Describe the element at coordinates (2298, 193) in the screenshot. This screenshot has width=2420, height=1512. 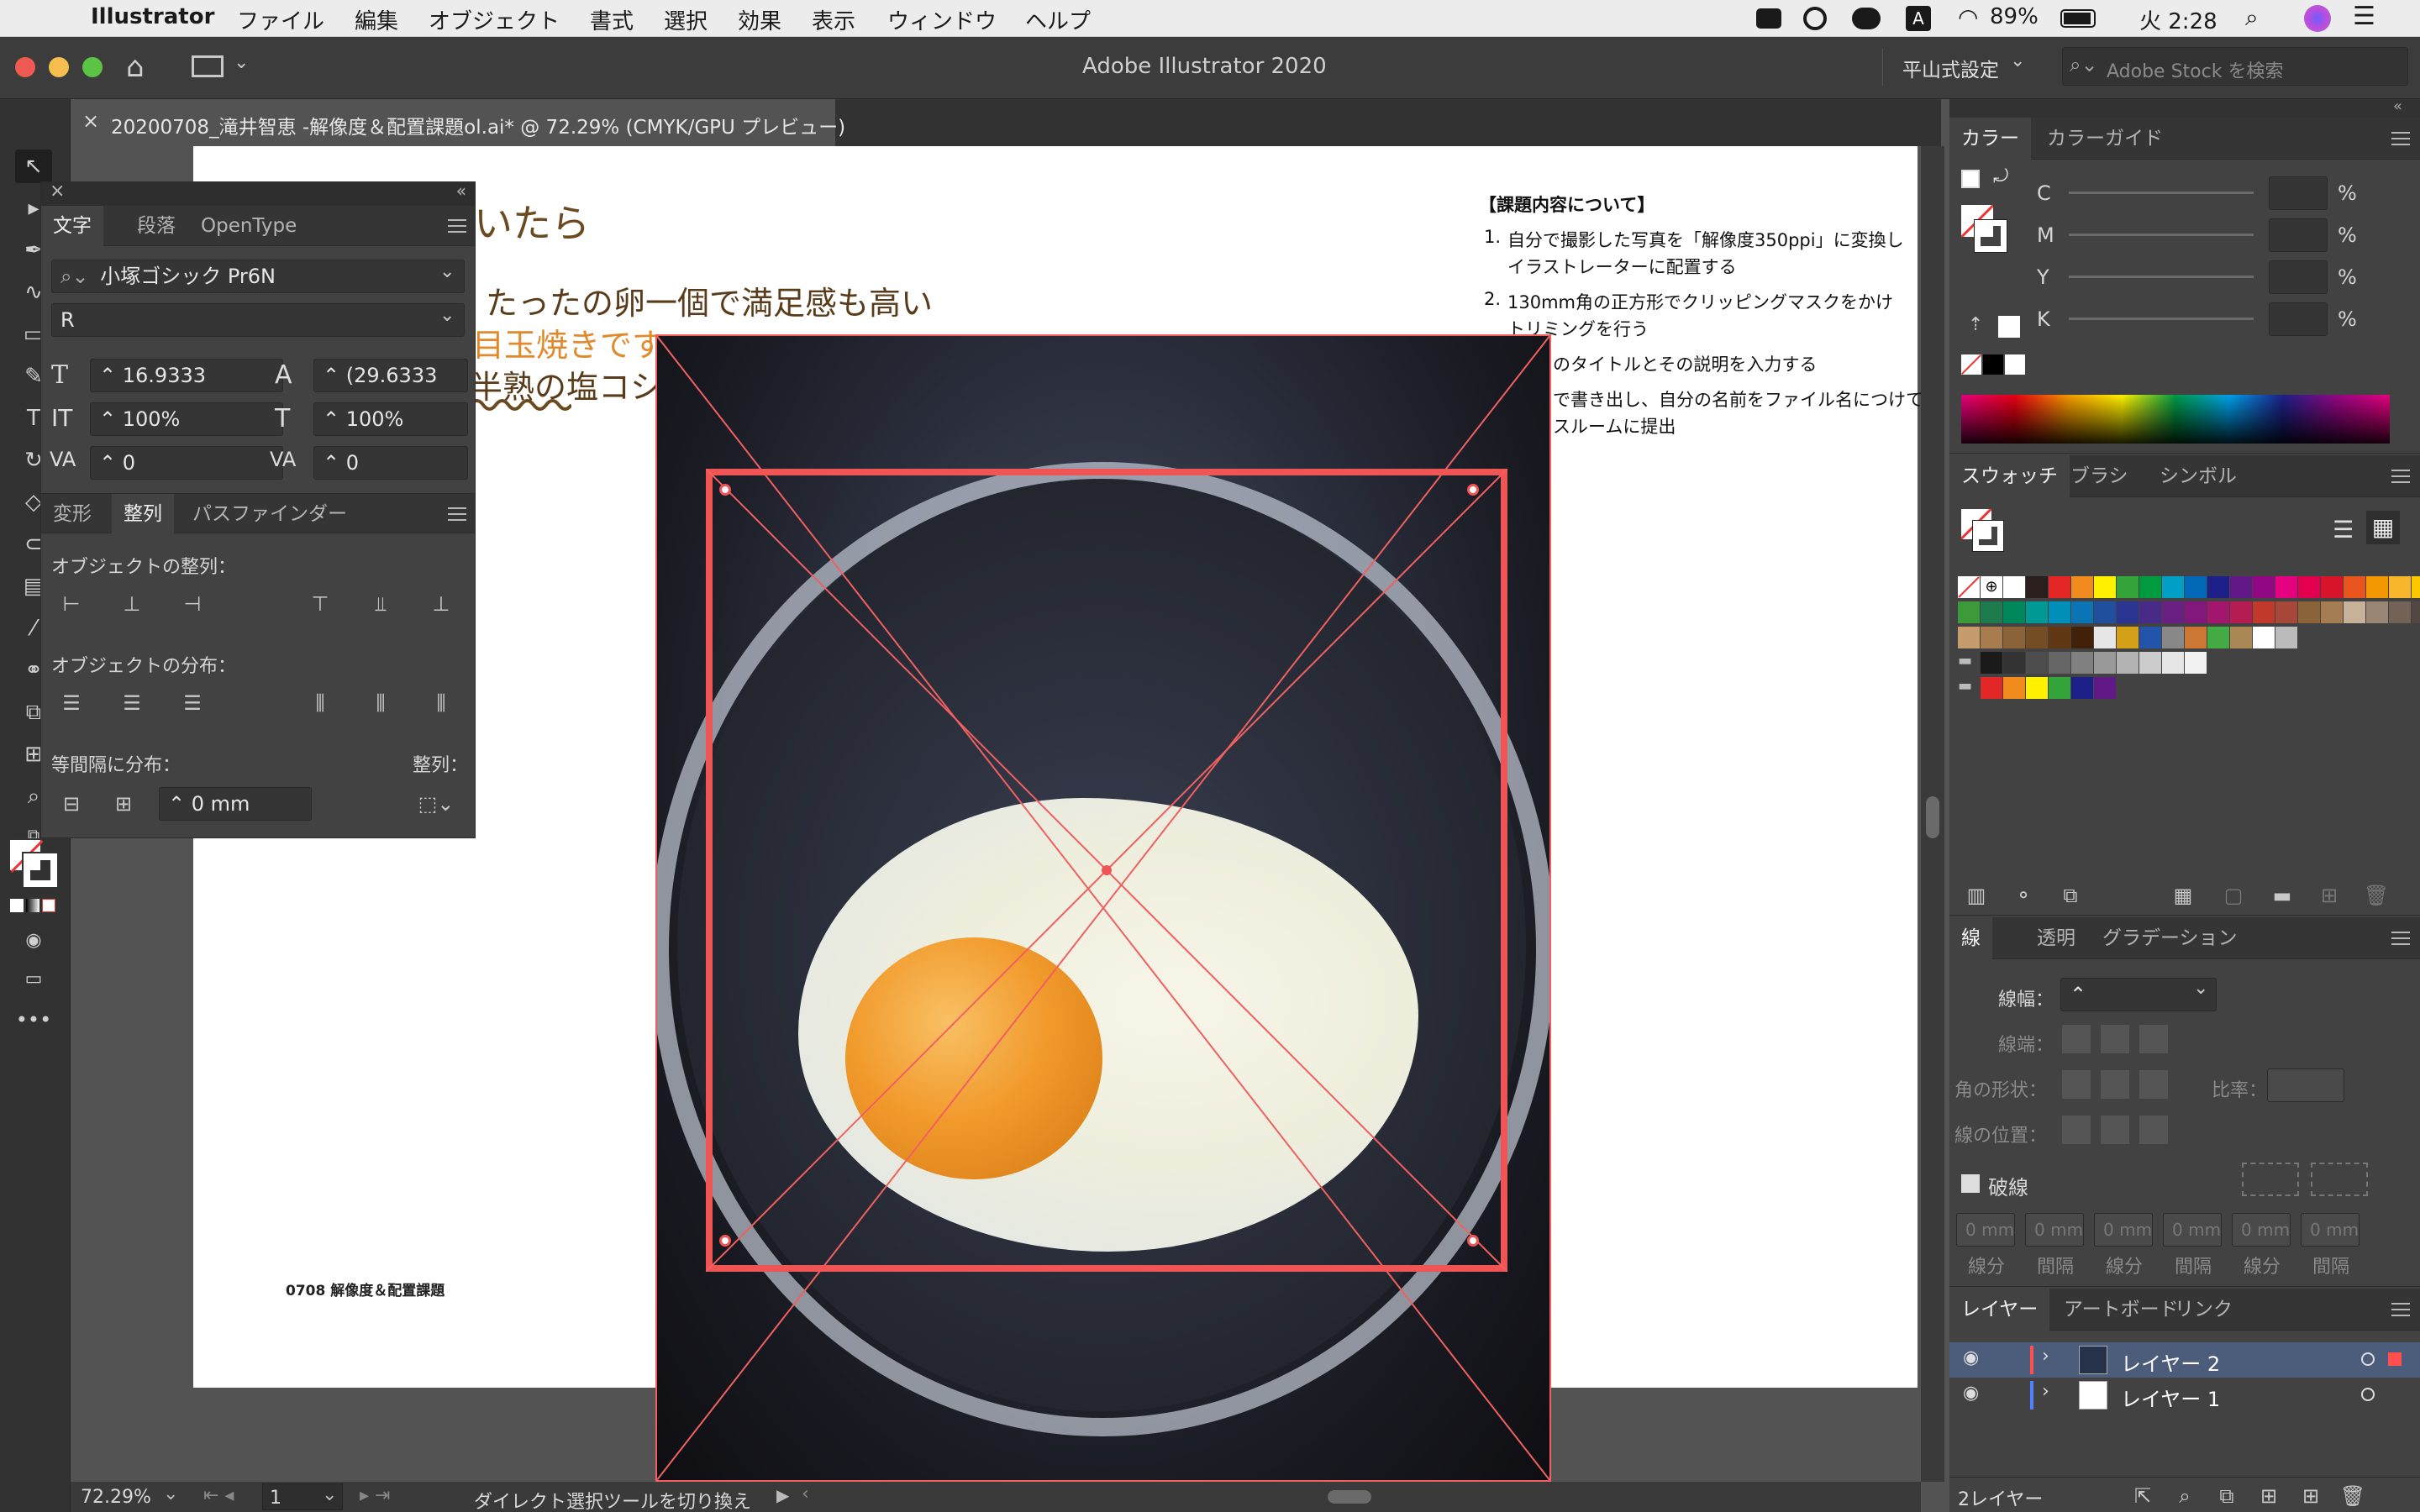
I see `channel-c-field` at that location.